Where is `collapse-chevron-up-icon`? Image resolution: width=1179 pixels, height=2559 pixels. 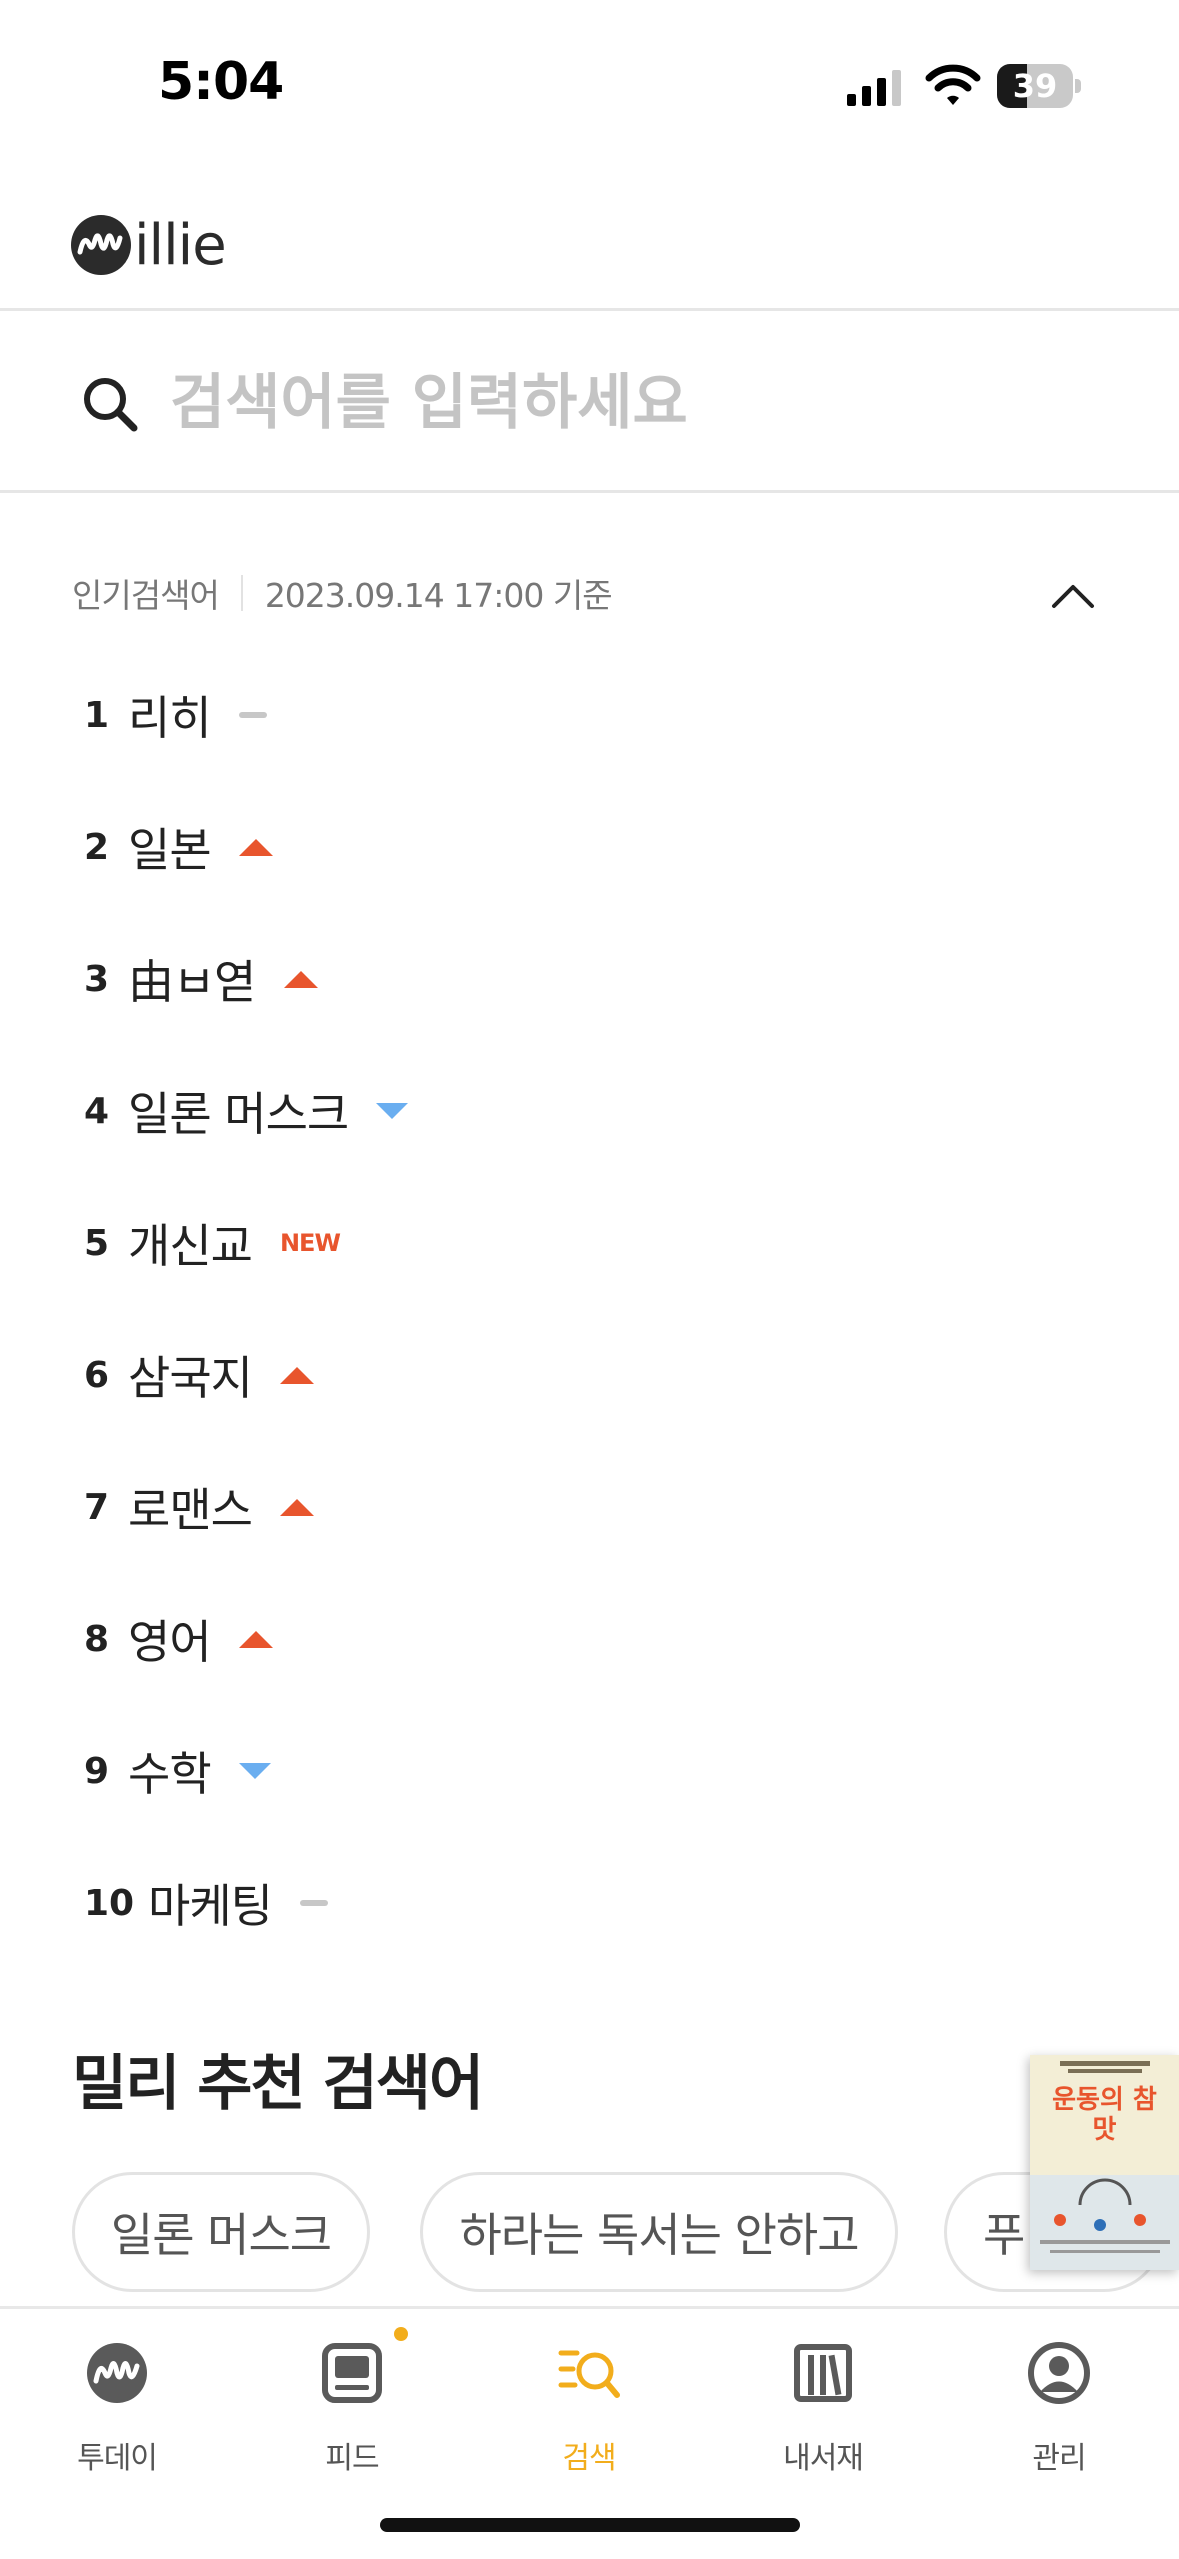
collapse-chevron-up-icon is located at coordinates (1073, 596).